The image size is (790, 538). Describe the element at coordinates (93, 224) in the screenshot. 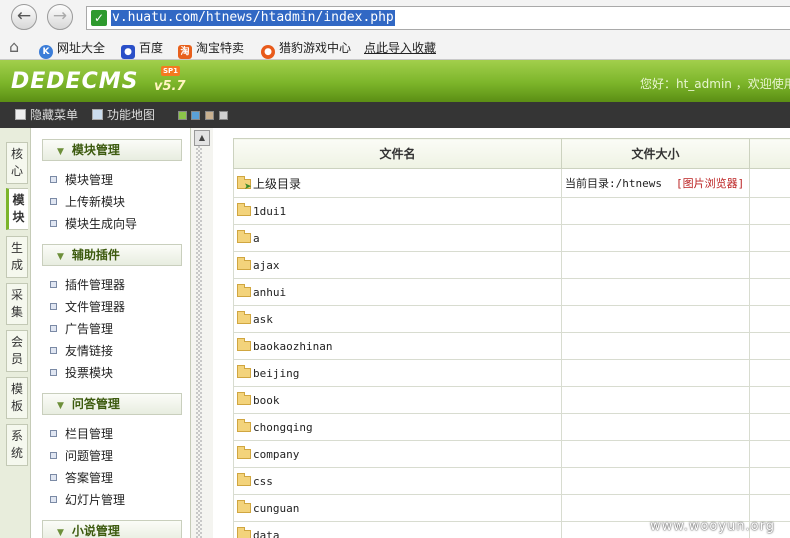

I see `menu-item-module-wizard: 模块生成向导` at that location.